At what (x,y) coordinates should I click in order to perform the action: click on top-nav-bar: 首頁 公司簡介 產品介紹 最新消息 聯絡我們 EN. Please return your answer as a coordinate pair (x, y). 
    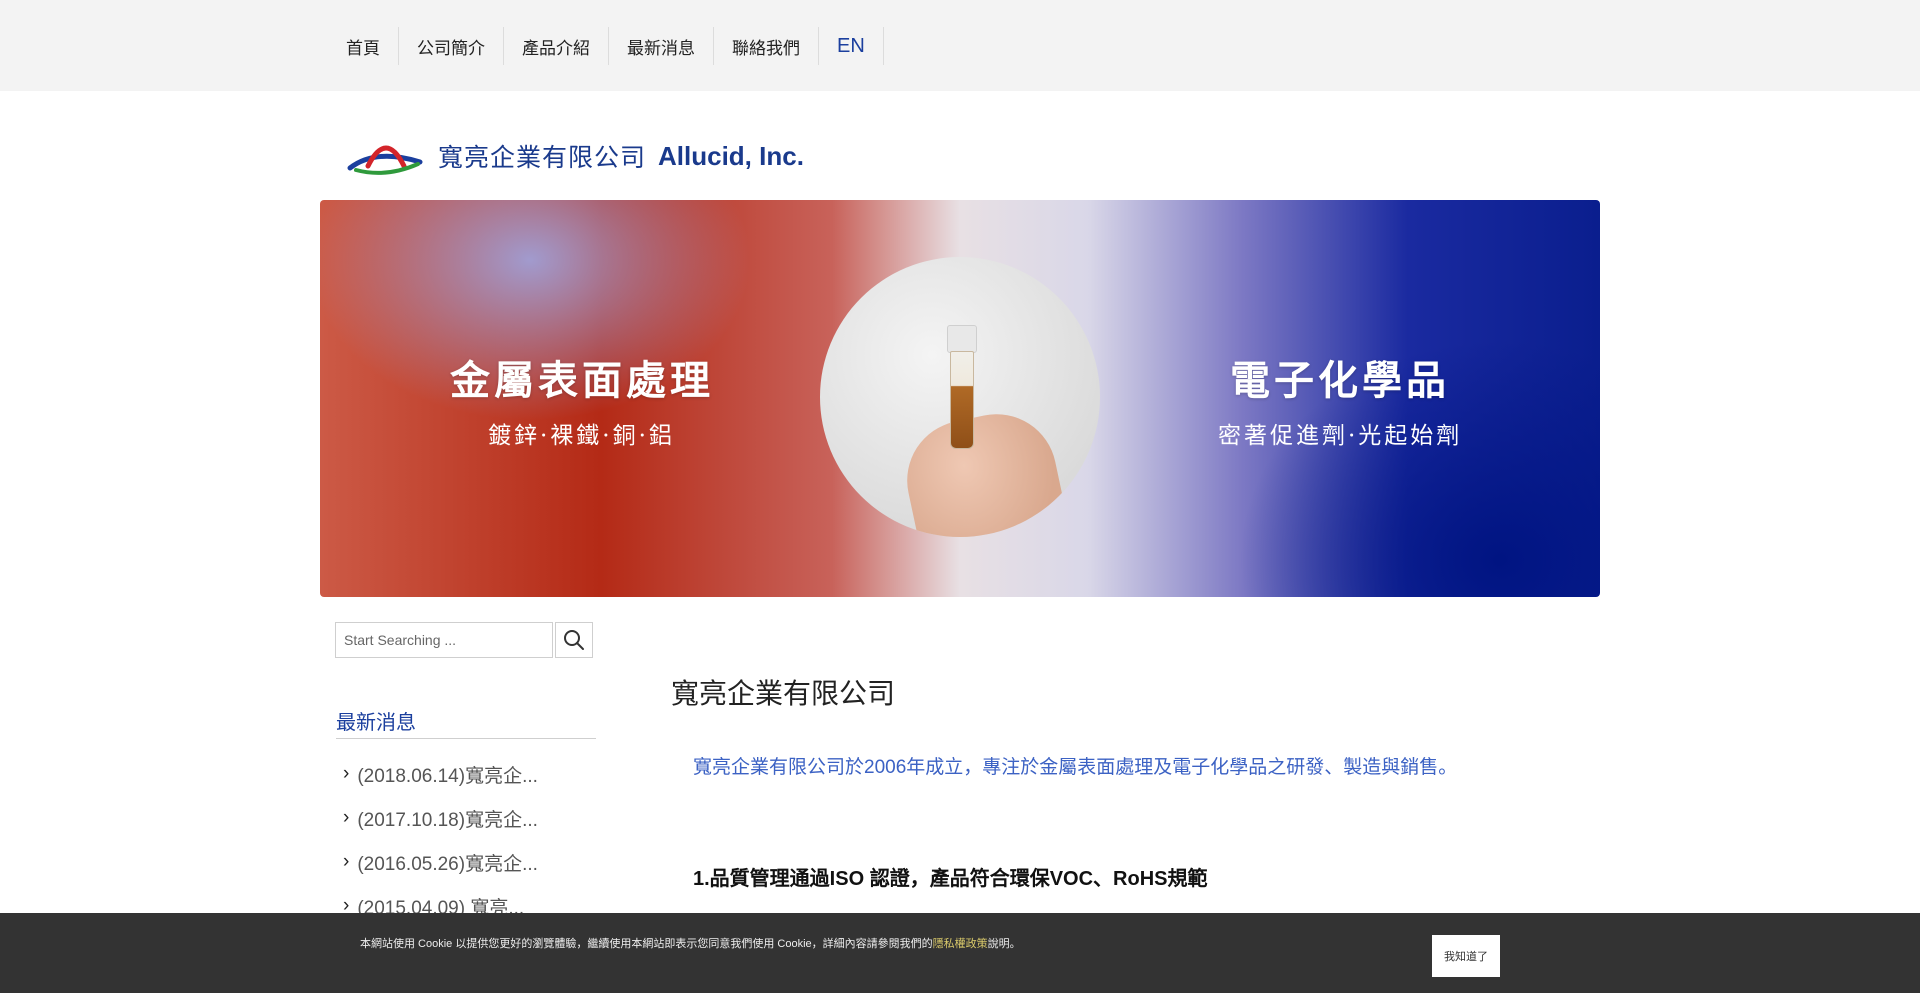
    Looking at the image, I should click on (960, 45).